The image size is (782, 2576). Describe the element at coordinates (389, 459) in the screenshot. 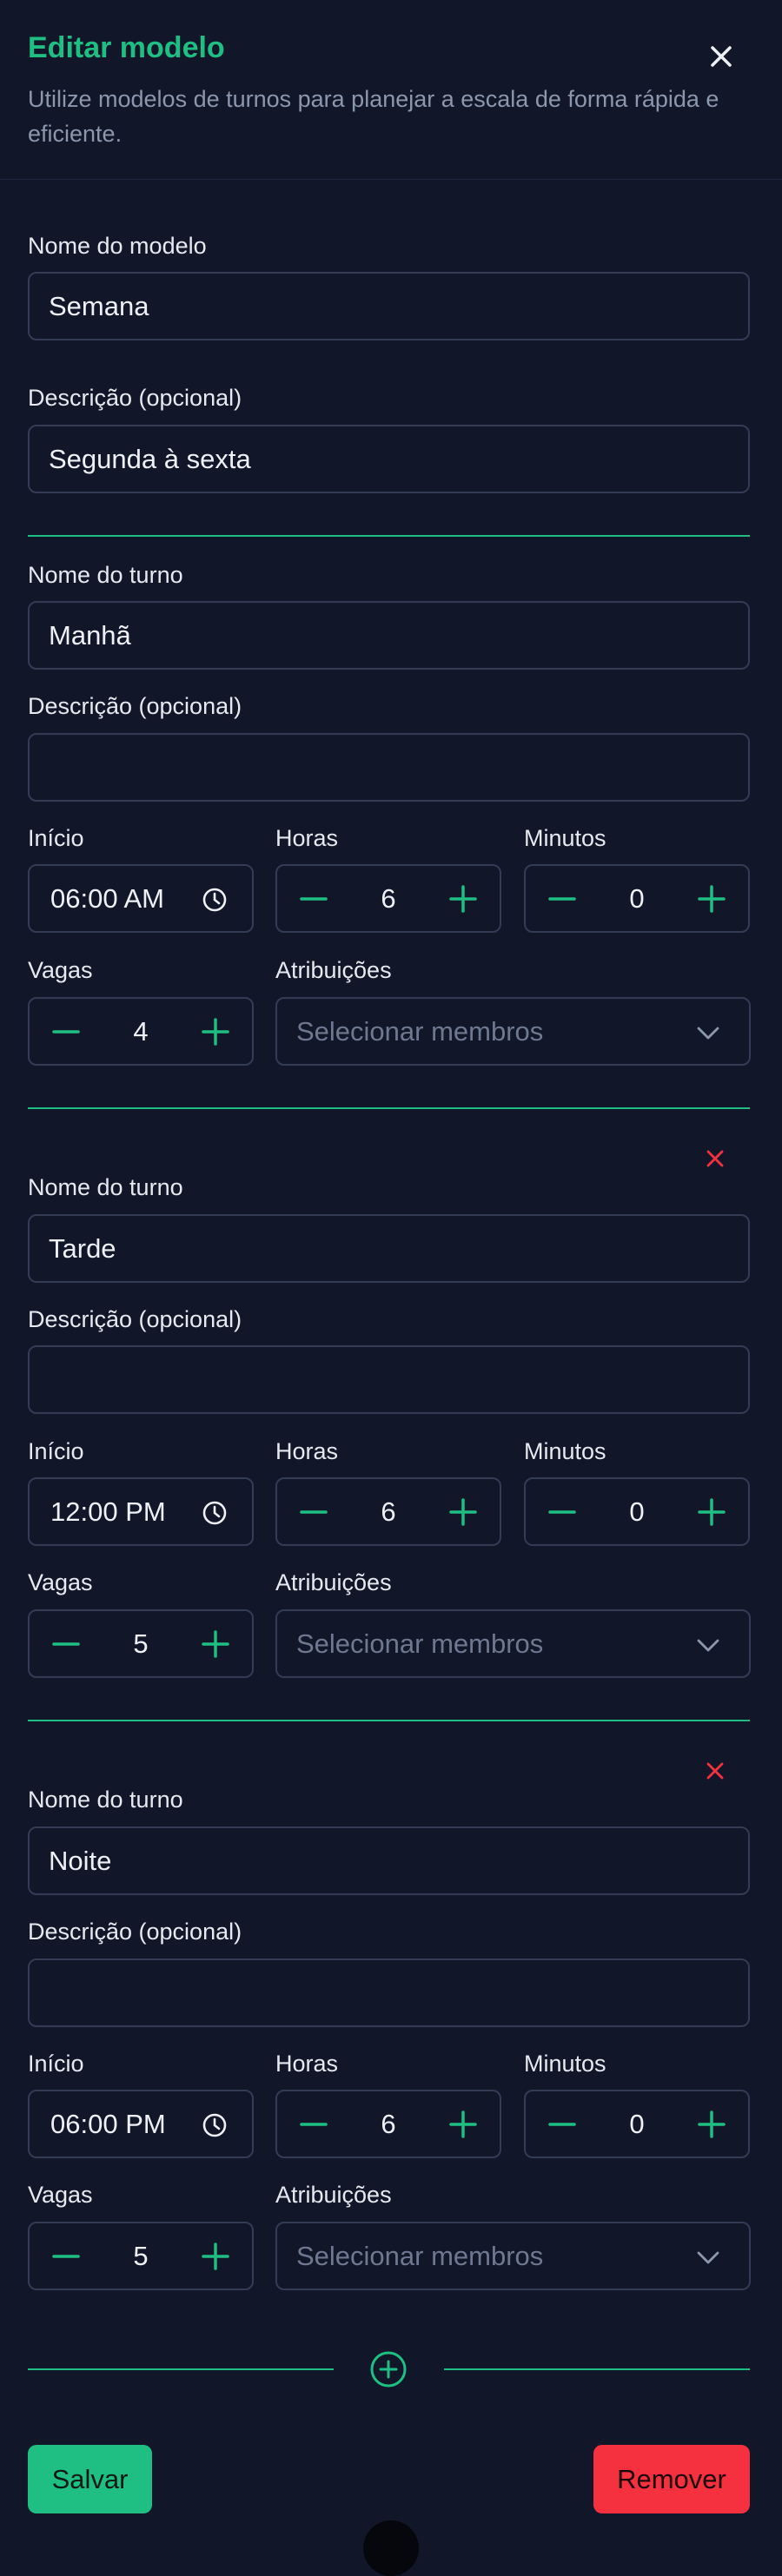

I see `template-description-input` at that location.